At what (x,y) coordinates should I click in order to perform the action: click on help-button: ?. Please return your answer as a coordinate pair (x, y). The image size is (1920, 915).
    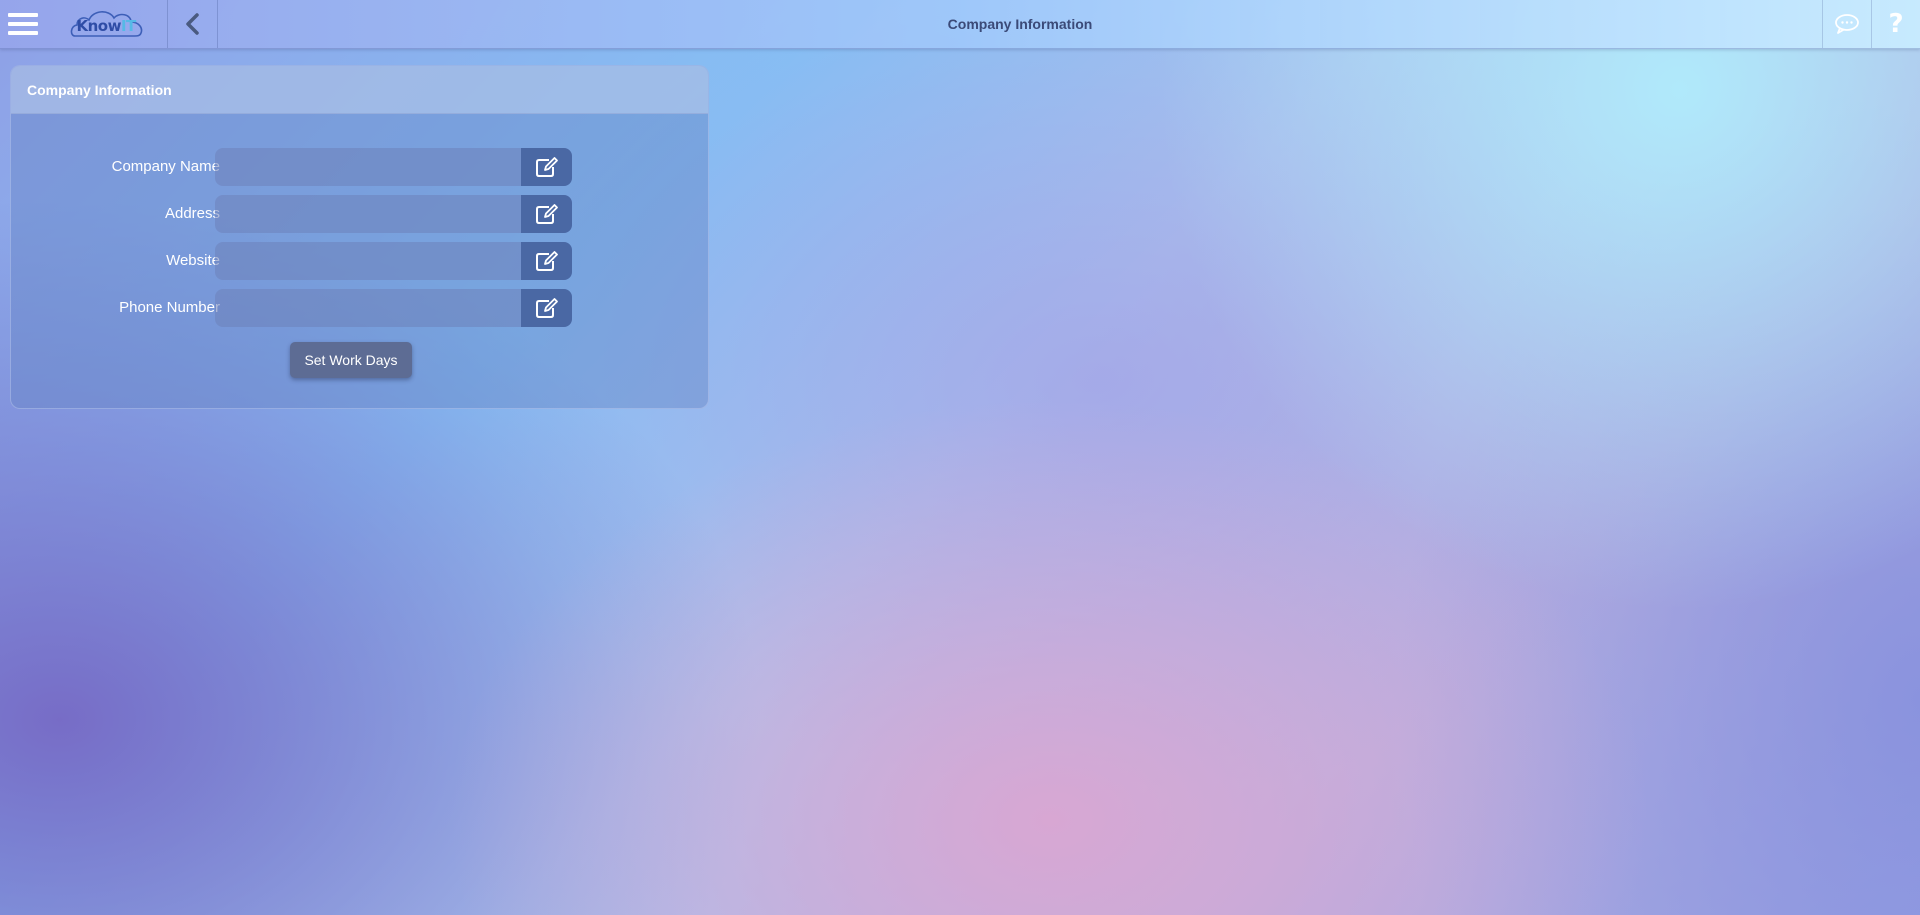
    Looking at the image, I should click on (1895, 24).